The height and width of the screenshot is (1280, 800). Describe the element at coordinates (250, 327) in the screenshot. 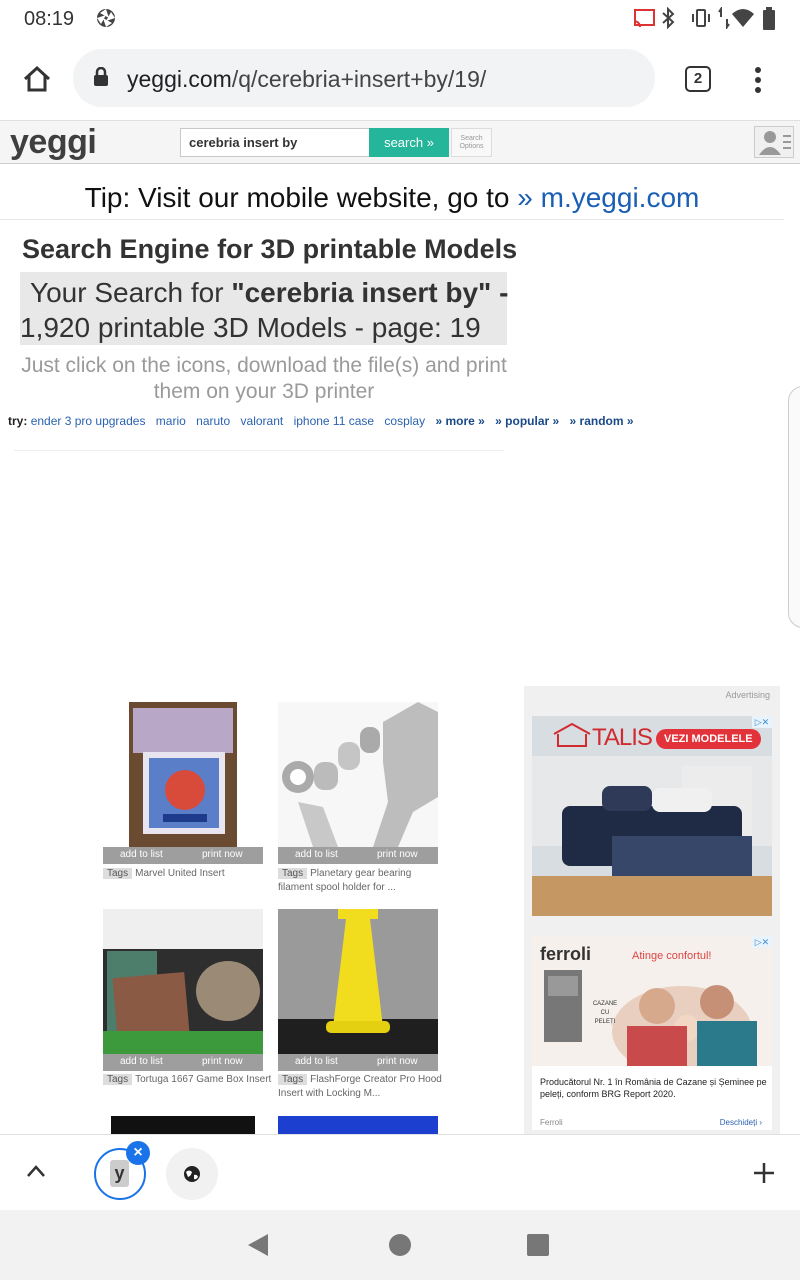

I see `result-summary-line2: 1,920 printable 3D Models - page: 19` at that location.